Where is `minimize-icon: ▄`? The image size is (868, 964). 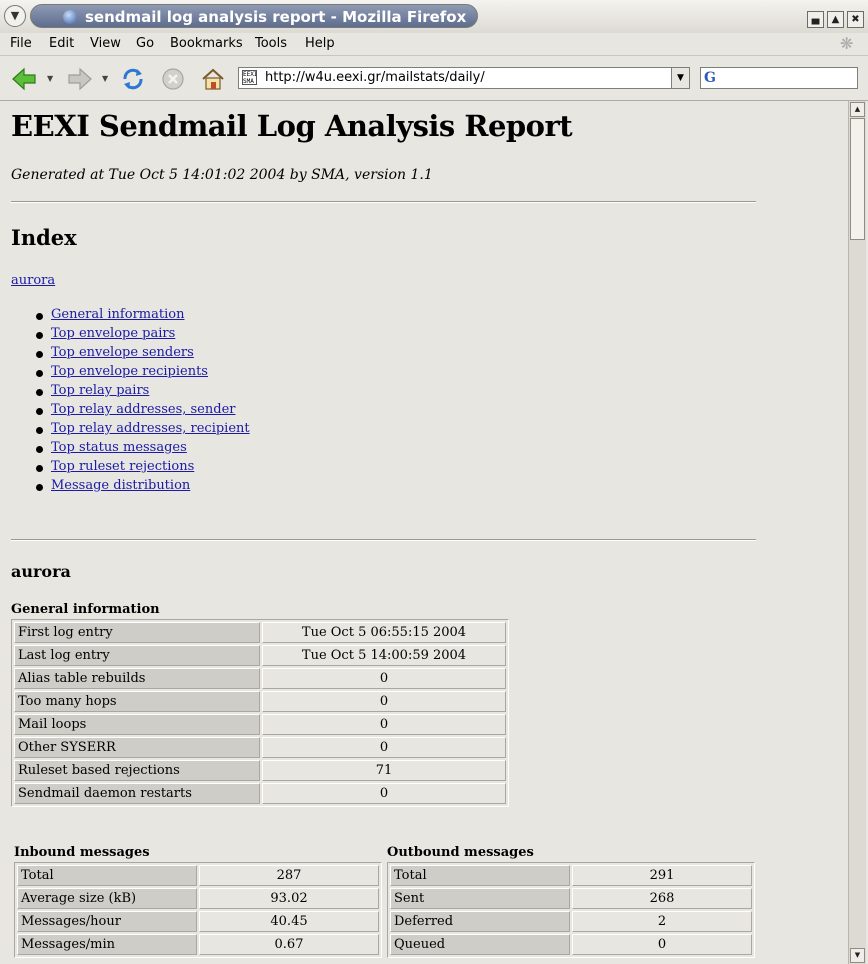
minimize-icon: ▄ is located at coordinates (815, 19).